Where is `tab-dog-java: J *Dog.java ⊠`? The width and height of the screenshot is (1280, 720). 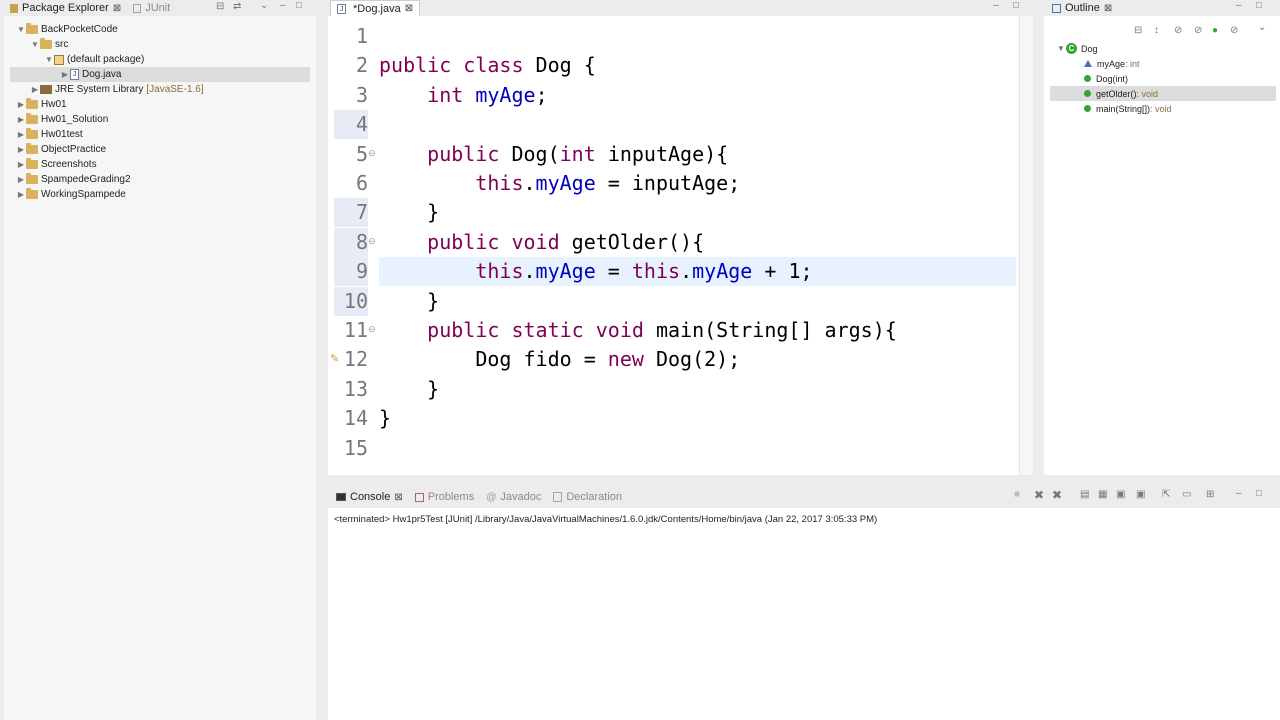
tab-dog-java: J *Dog.java ⊠ is located at coordinates (375, 8).